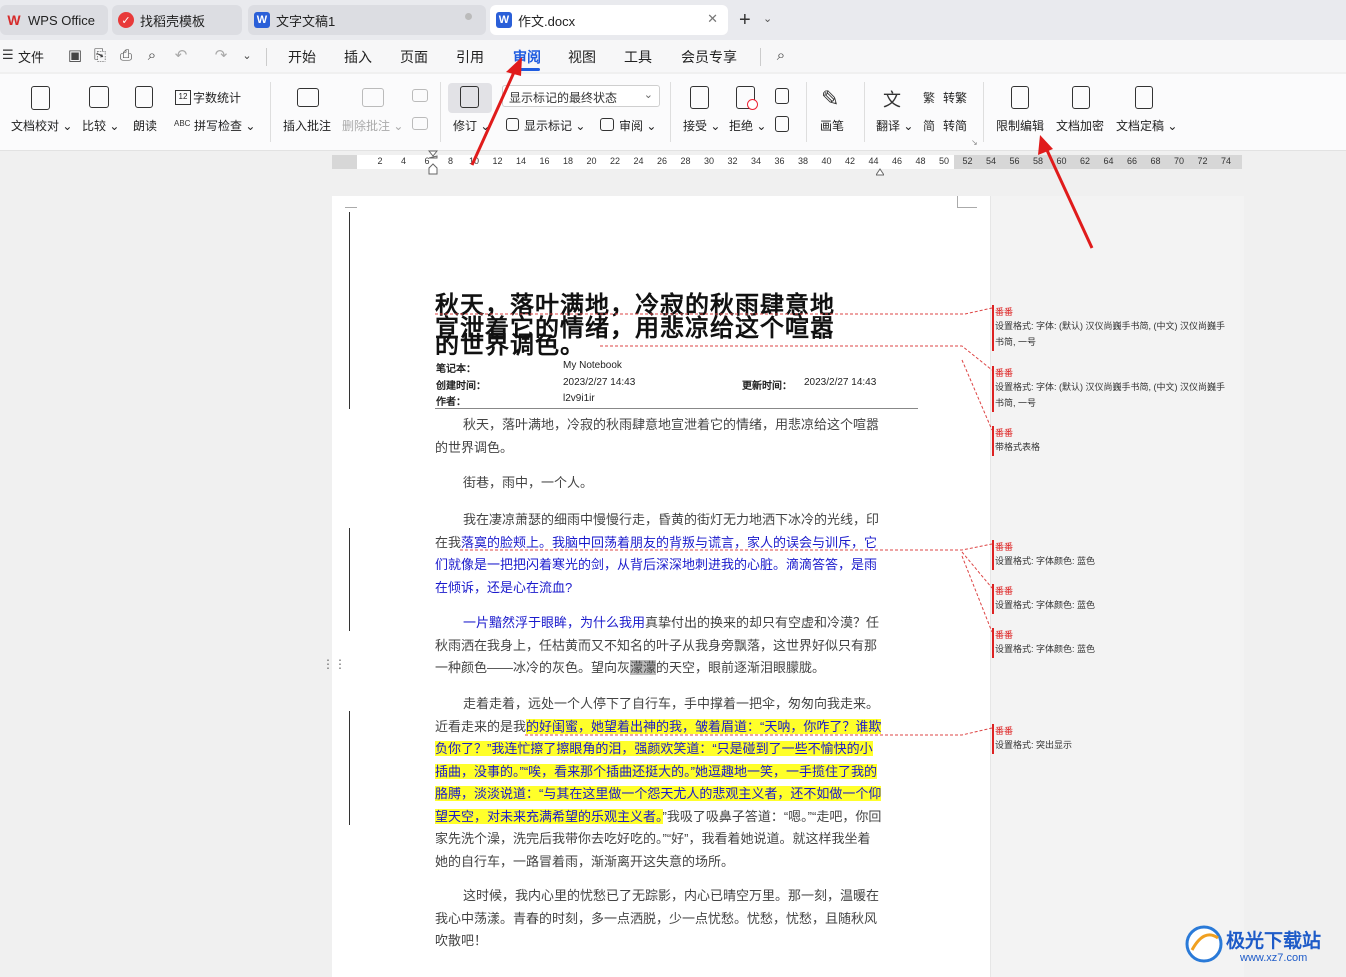 Image resolution: width=1346 pixels, height=977 pixels. What do you see at coordinates (1274, 958) in the screenshot?
I see `watermark-url: www.xz7.com` at bounding box center [1274, 958].